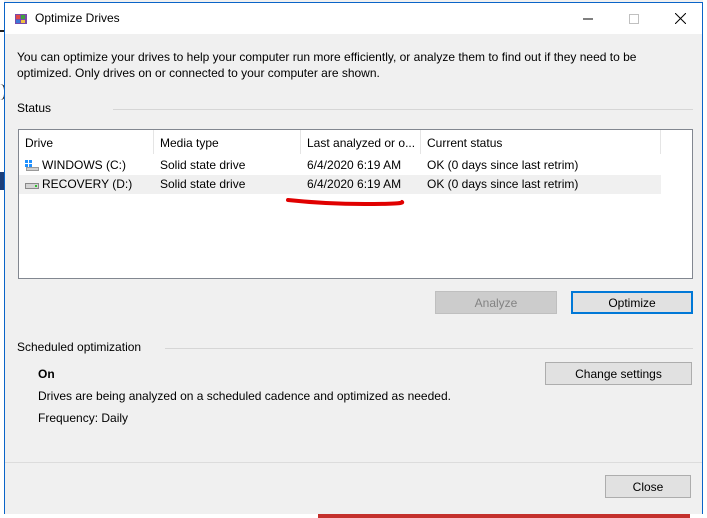 The image size is (707, 518). What do you see at coordinates (86, 142) in the screenshot?
I see `column-header-drive: Drive` at bounding box center [86, 142].